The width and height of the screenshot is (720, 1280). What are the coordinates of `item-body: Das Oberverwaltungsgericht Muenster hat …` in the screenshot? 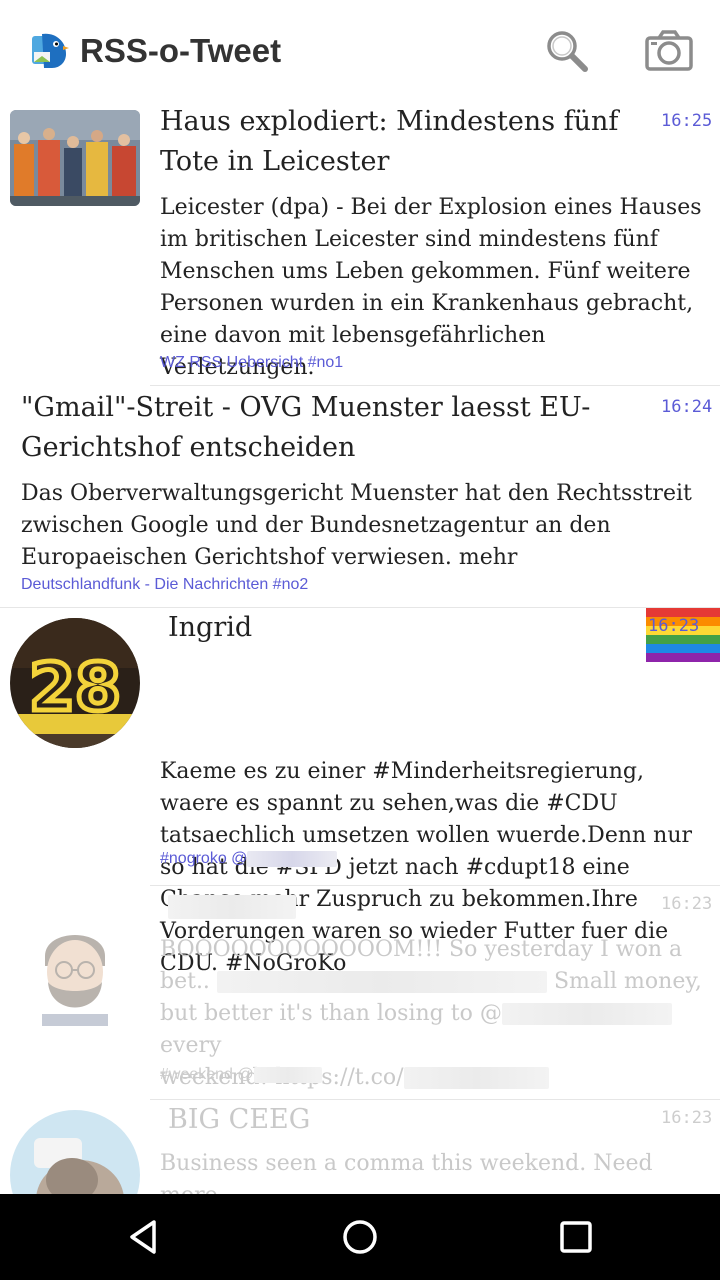 It's located at (356, 525).